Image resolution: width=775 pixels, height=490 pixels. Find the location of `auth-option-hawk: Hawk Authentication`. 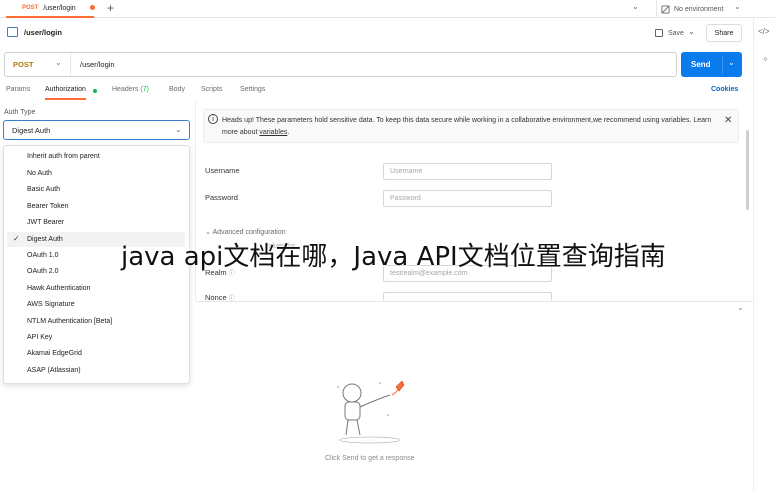

auth-option-hawk: Hawk Authentication is located at coordinates (58, 288).